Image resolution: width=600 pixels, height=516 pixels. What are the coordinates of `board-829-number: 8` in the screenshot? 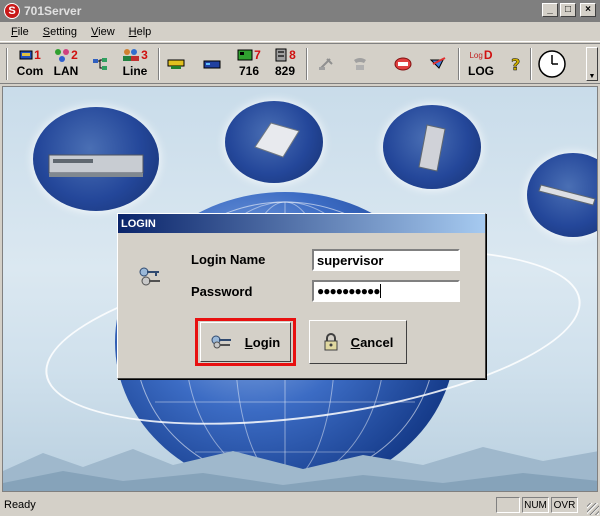 It's located at (292, 55).